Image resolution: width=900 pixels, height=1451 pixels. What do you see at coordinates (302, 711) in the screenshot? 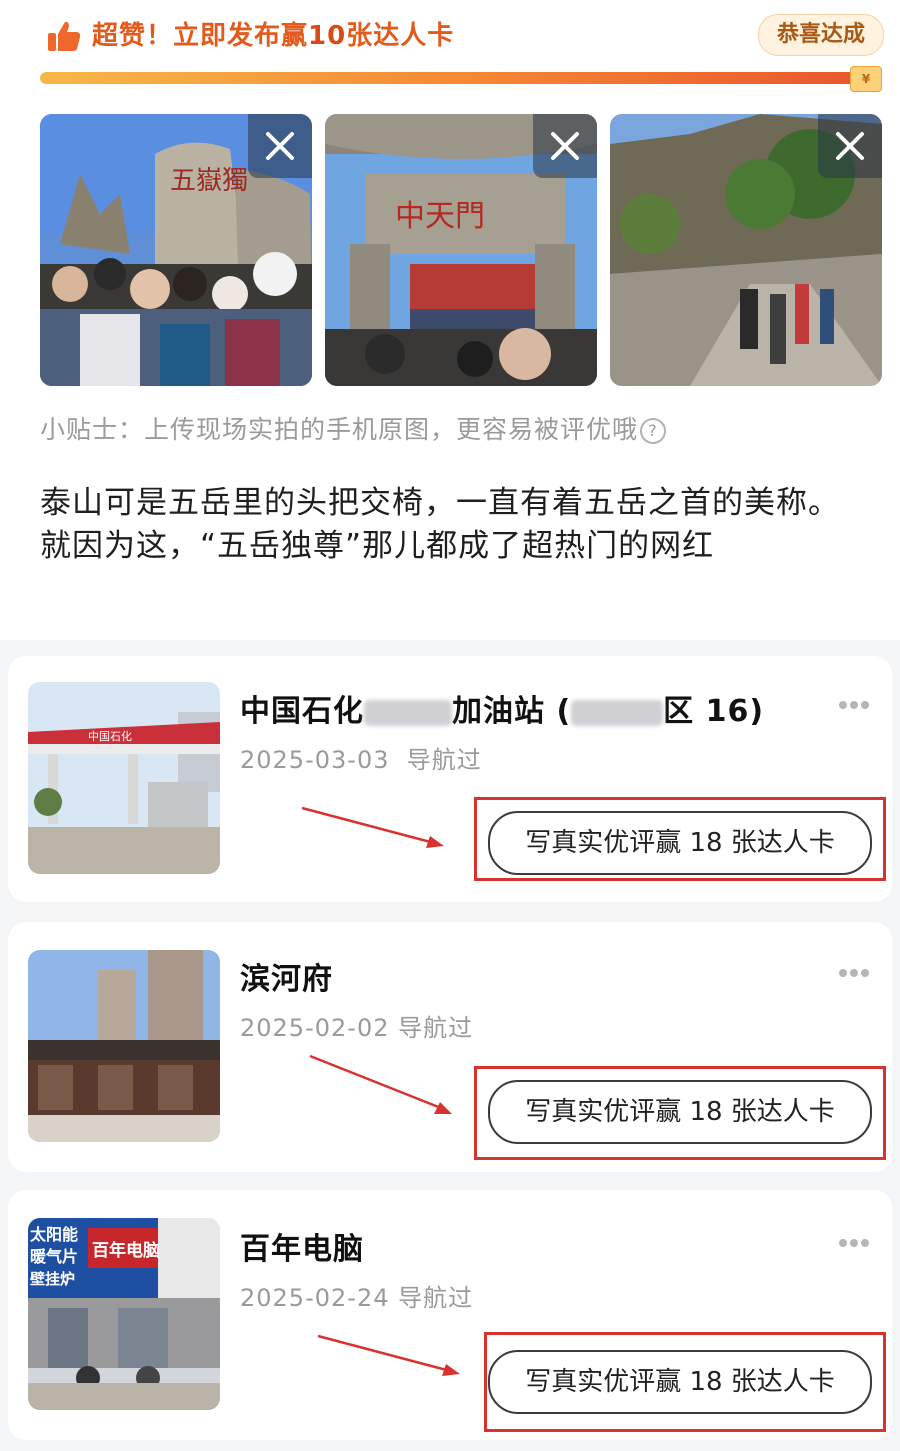
I see `title-part: 中国石化` at bounding box center [302, 711].